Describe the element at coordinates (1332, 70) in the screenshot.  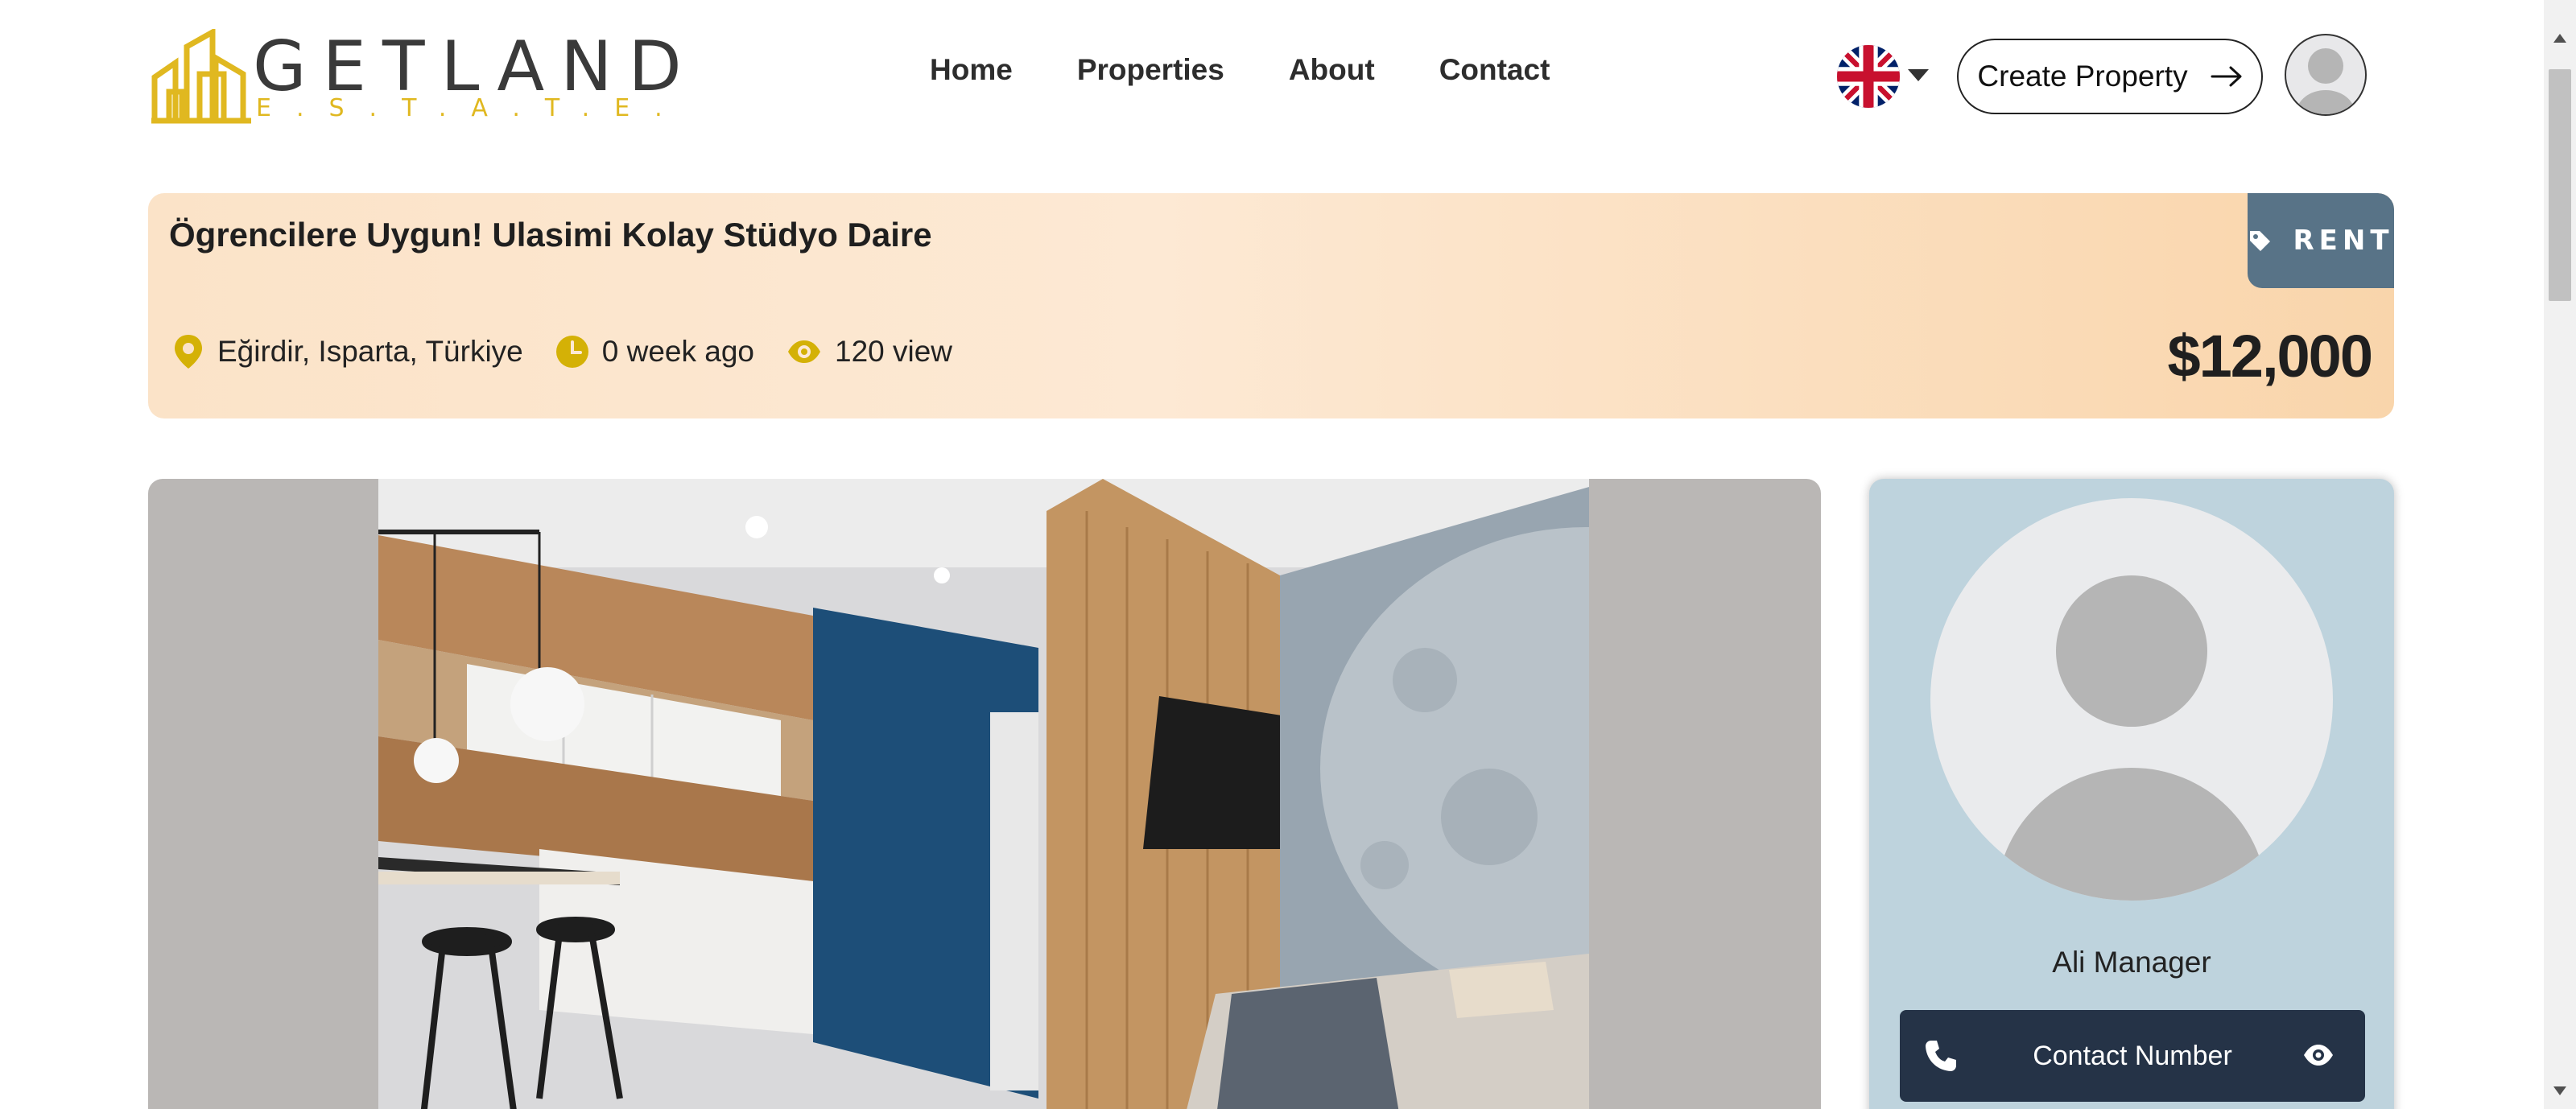
I see `nav-about: About` at that location.